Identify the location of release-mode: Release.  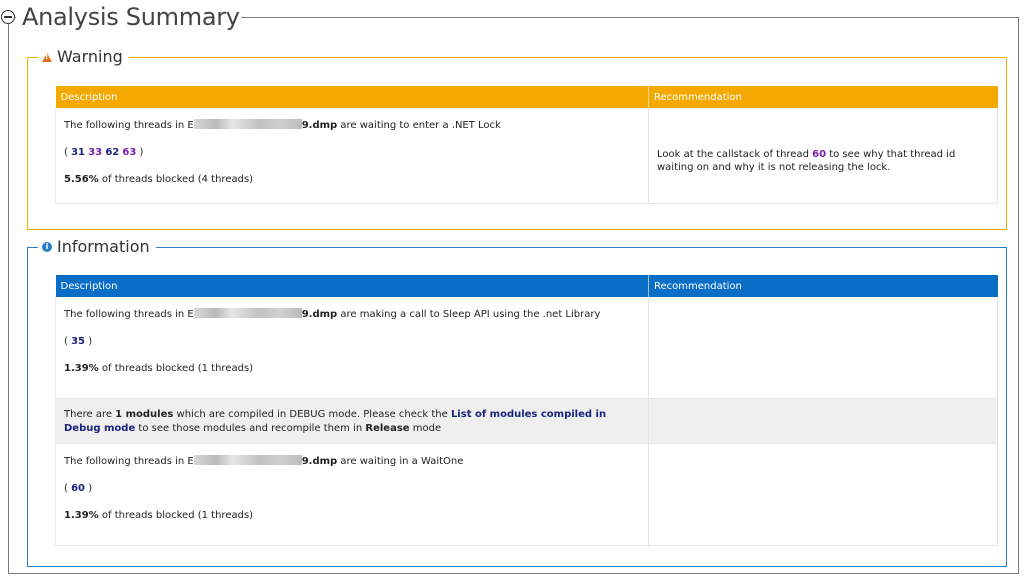
(387, 428).